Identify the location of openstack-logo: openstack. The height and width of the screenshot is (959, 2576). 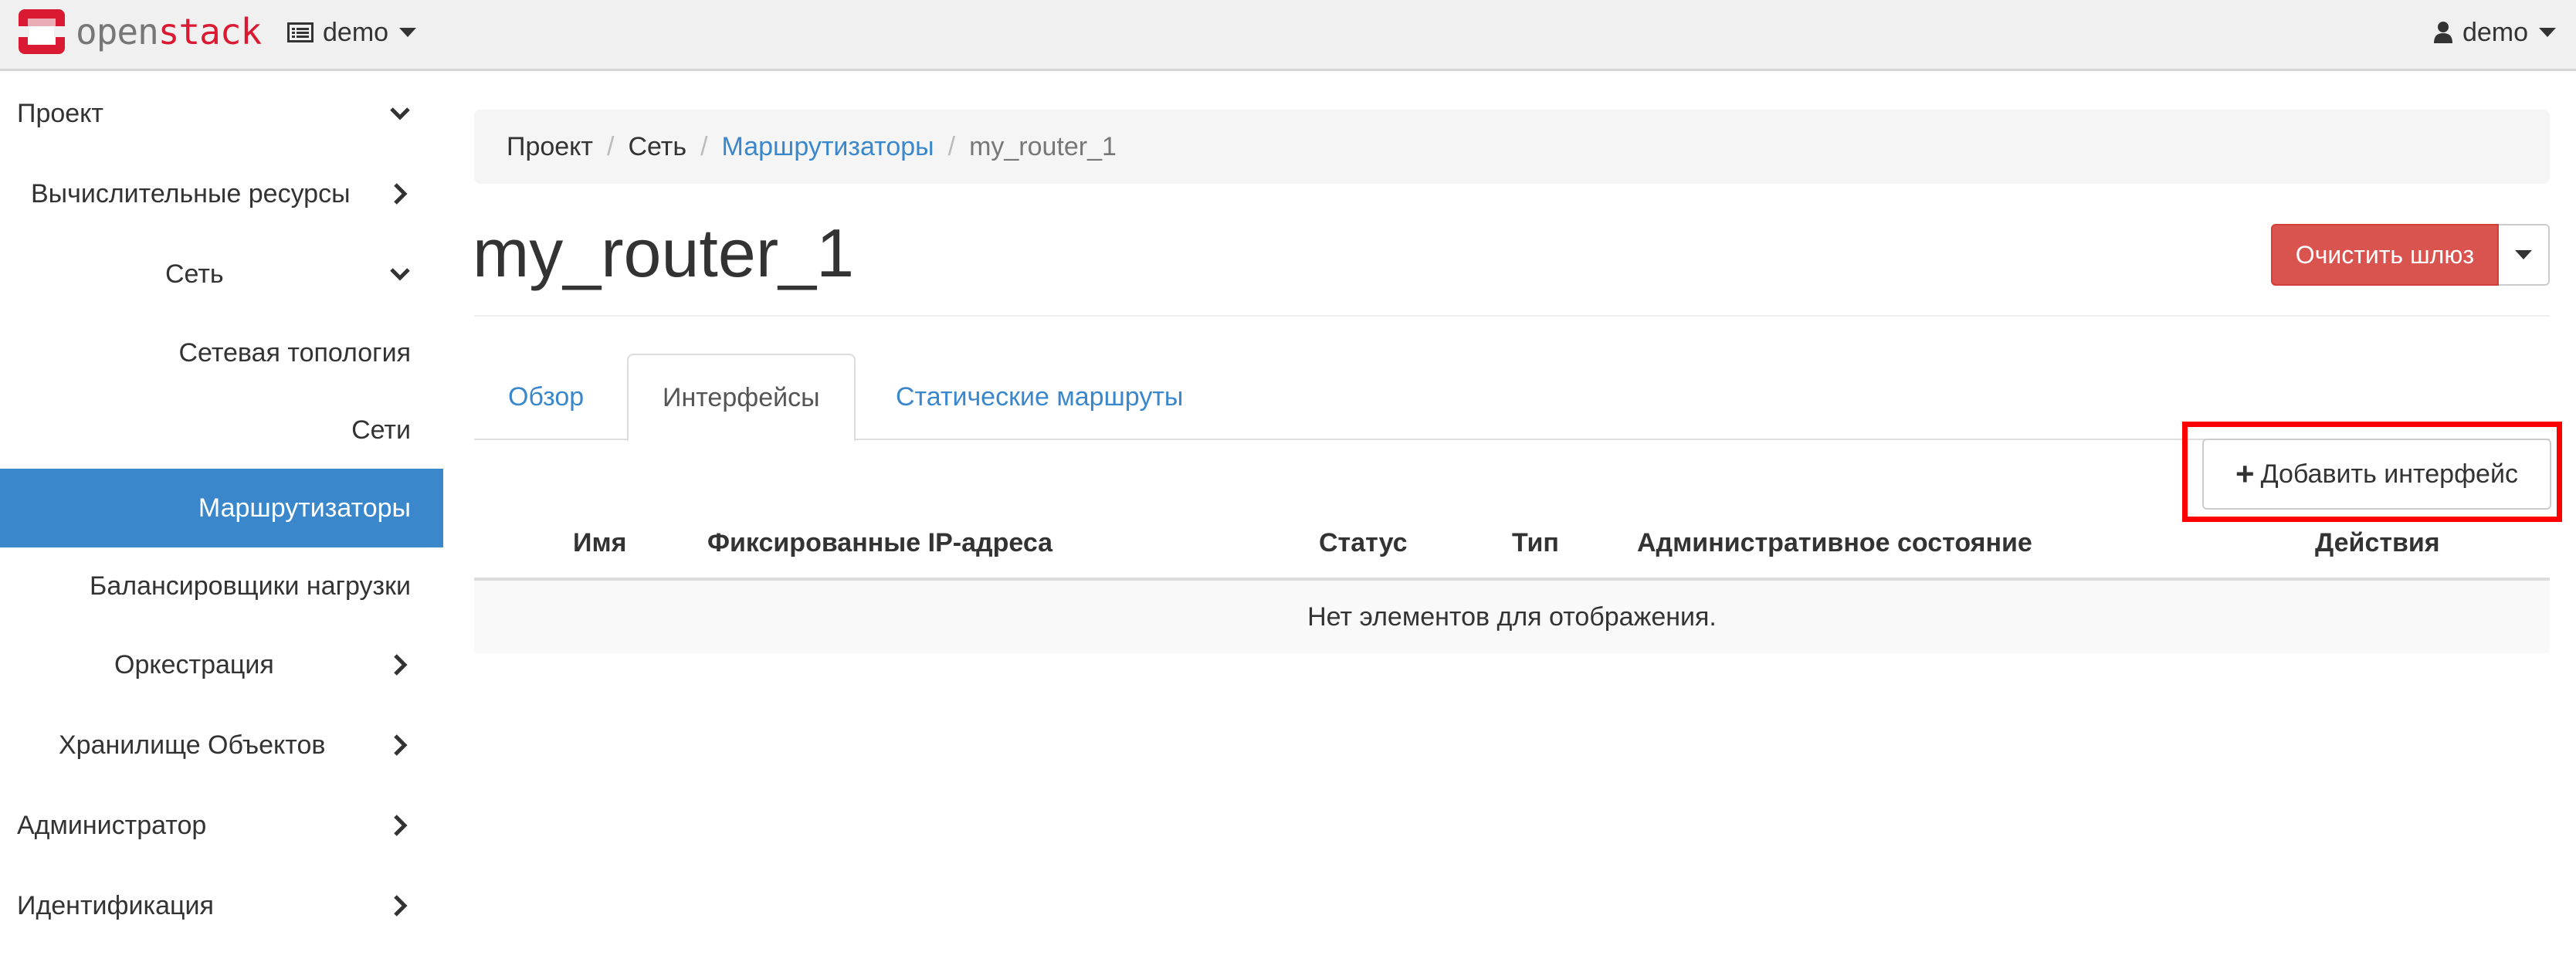
(138, 31).